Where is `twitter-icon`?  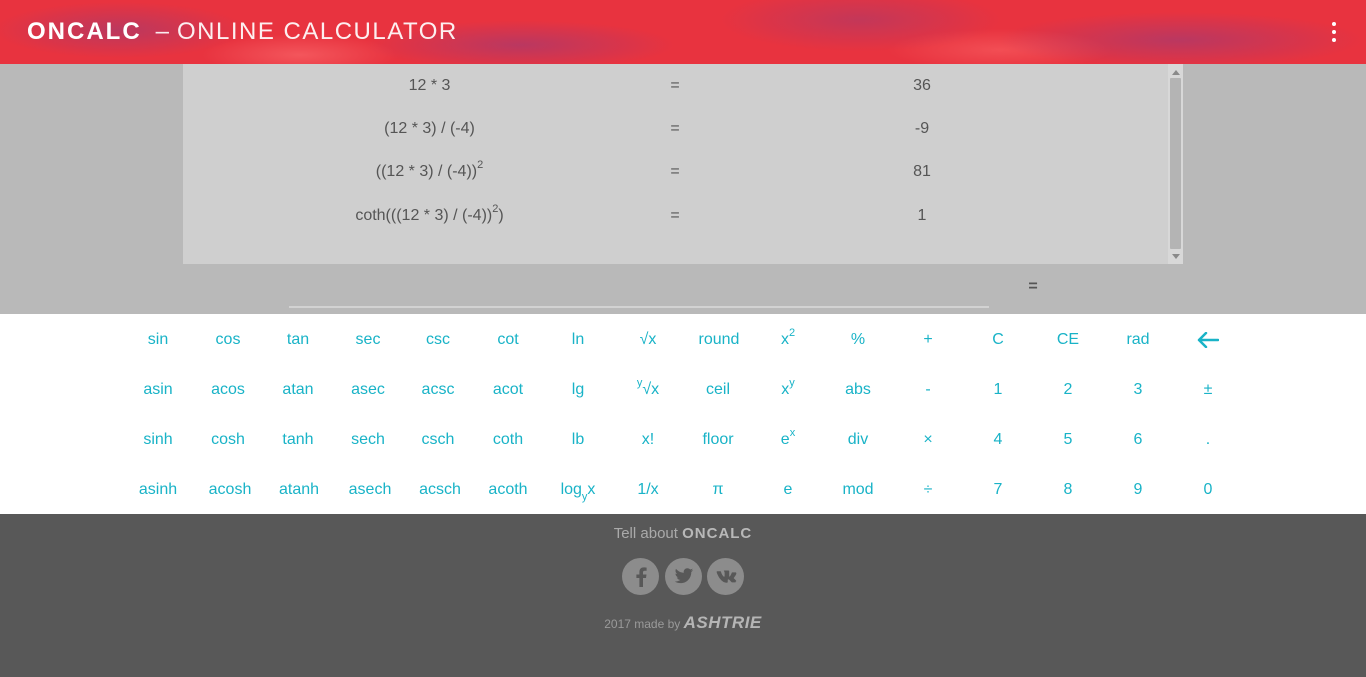
twitter-icon is located at coordinates (683, 576).